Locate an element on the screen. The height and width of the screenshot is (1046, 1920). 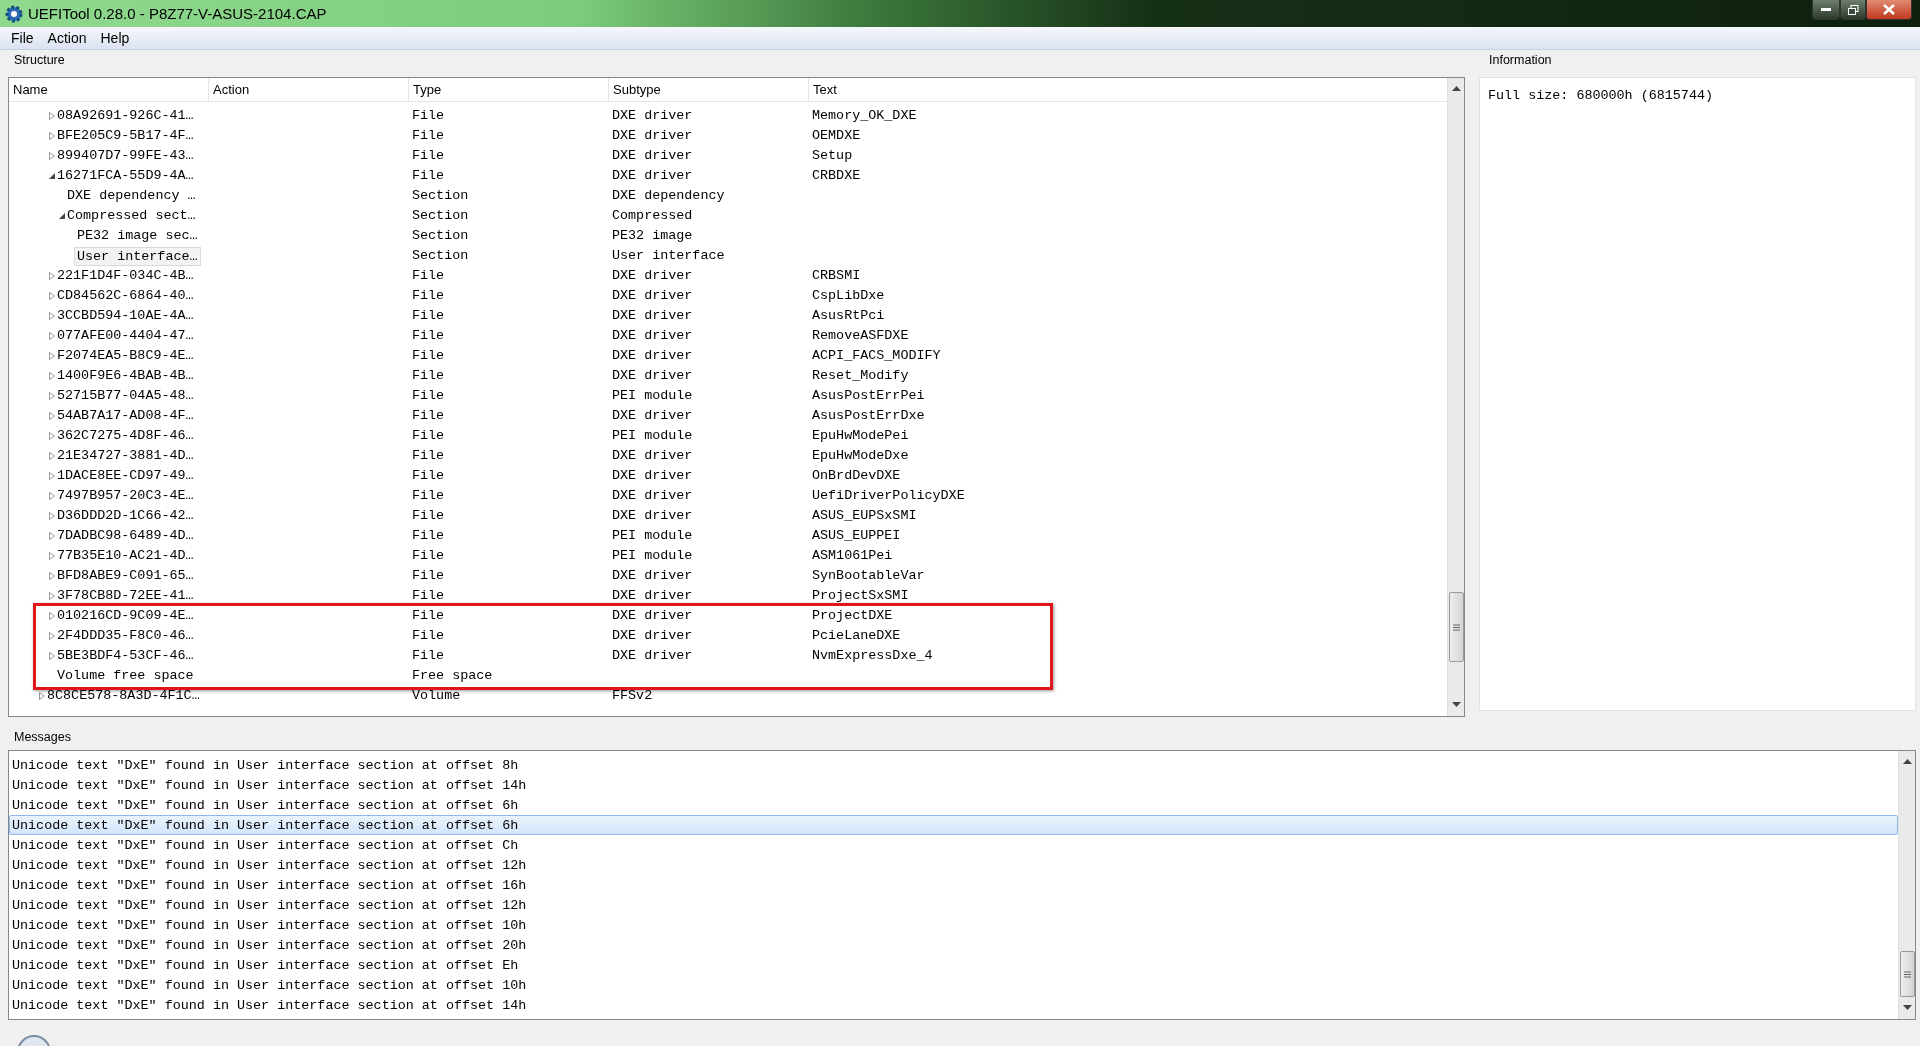
column-header: Name is located at coordinates (109, 89).